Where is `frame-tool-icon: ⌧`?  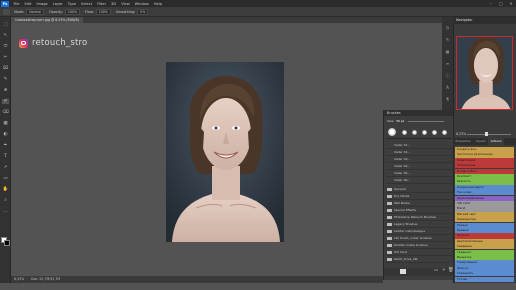 frame-tool-icon: ⌧ is located at coordinates (5, 68).